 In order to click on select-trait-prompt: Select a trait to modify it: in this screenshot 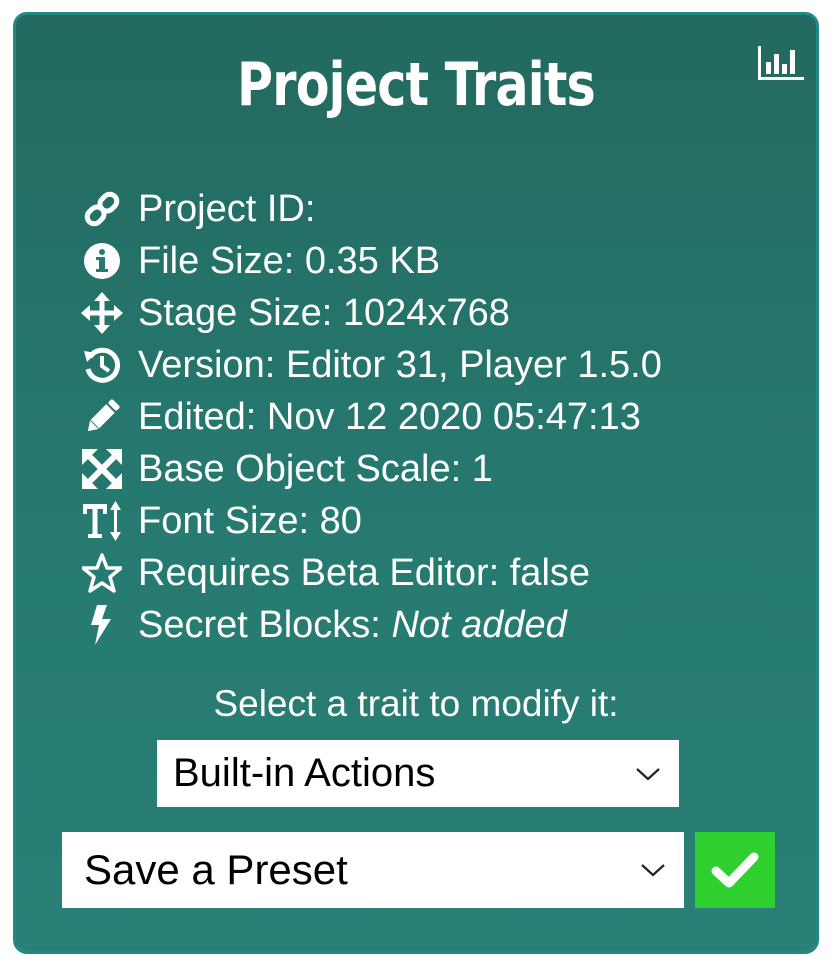, I will do `click(416, 703)`.